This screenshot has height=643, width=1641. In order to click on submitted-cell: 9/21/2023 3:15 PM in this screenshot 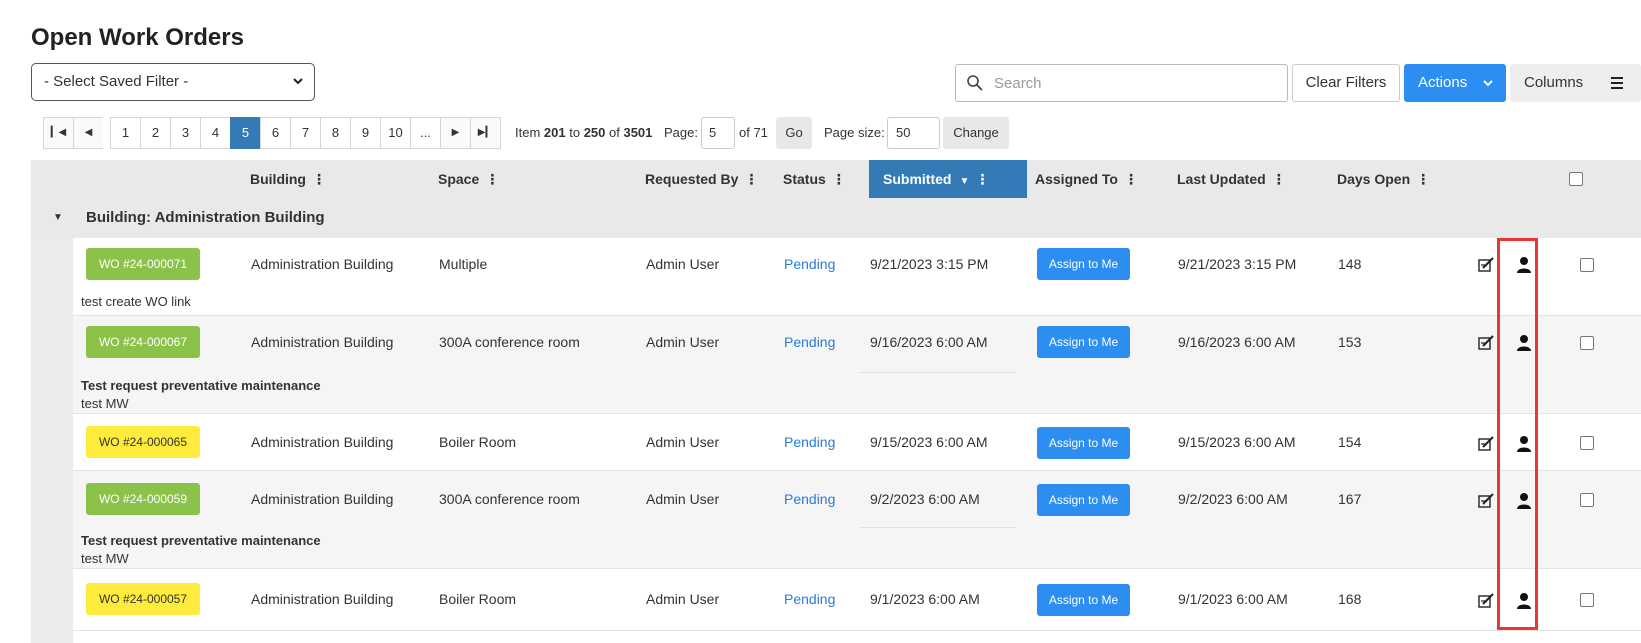, I will do `click(929, 264)`.